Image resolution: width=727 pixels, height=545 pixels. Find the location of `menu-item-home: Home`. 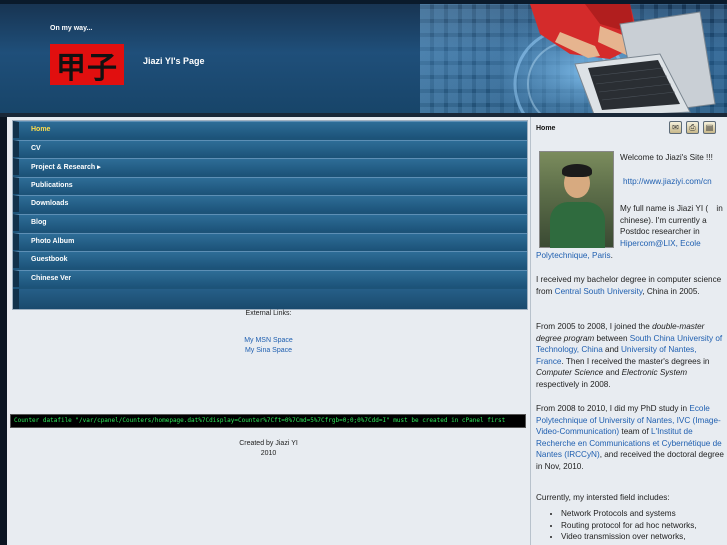

menu-item-home: Home is located at coordinates (270, 129).